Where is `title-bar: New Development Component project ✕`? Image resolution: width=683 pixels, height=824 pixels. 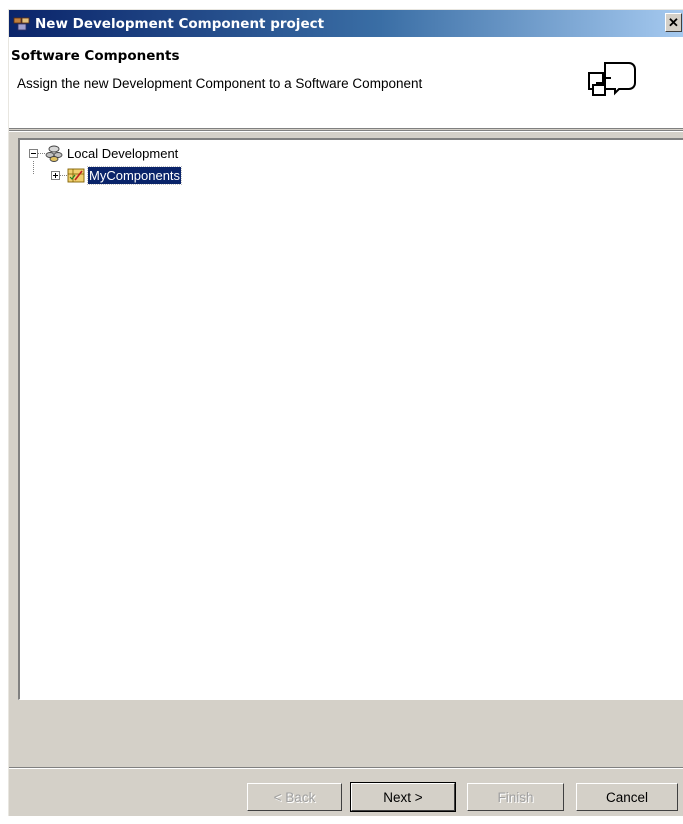
title-bar: New Development Component project ✕ is located at coordinates (346, 23).